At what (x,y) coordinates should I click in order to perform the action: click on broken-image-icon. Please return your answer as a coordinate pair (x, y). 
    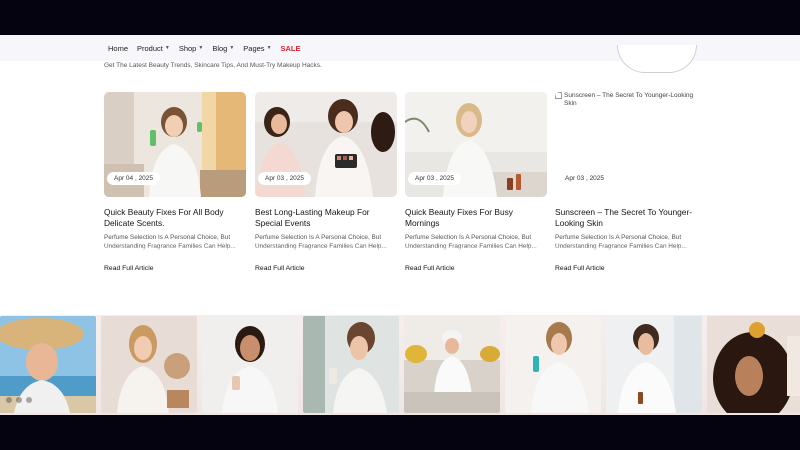
    Looking at the image, I should click on (558, 95).